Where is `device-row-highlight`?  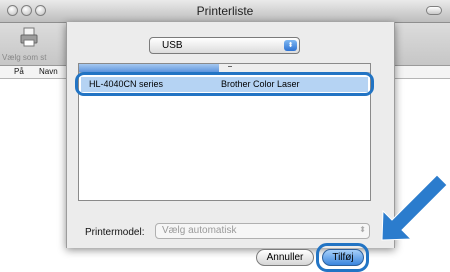 device-row-highlight is located at coordinates (224, 84).